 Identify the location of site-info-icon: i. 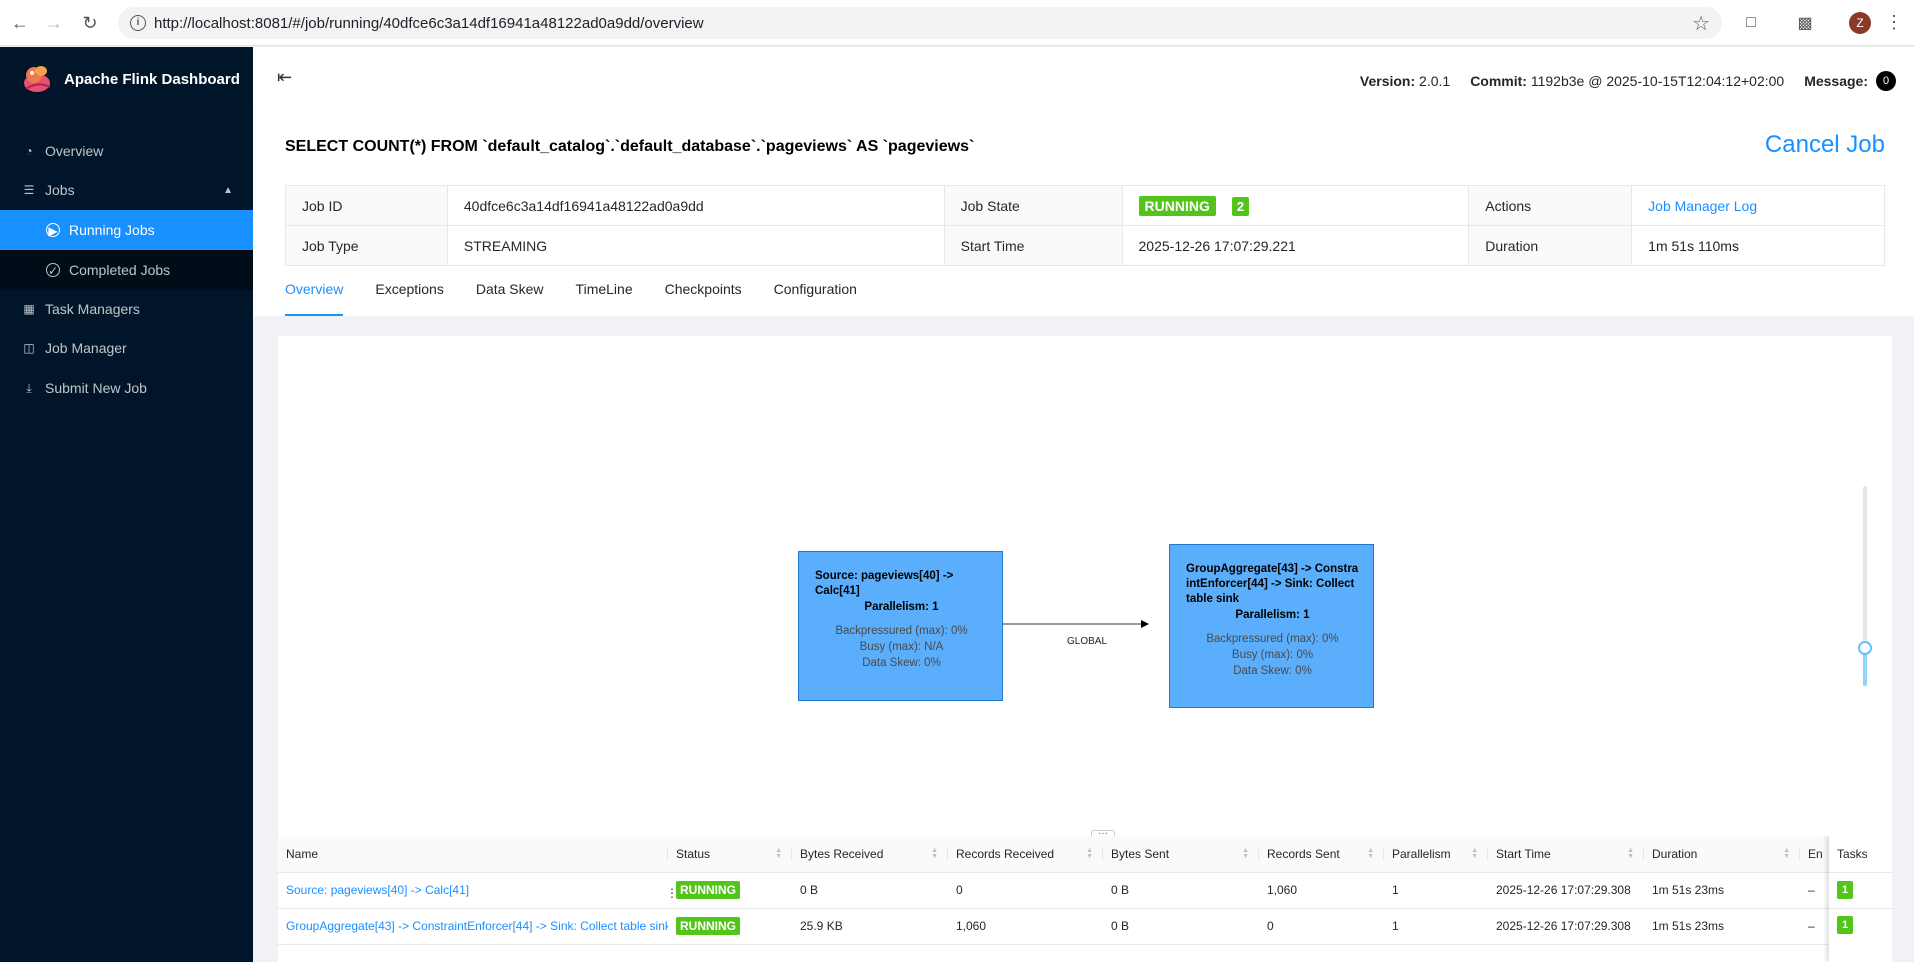
(138, 23).